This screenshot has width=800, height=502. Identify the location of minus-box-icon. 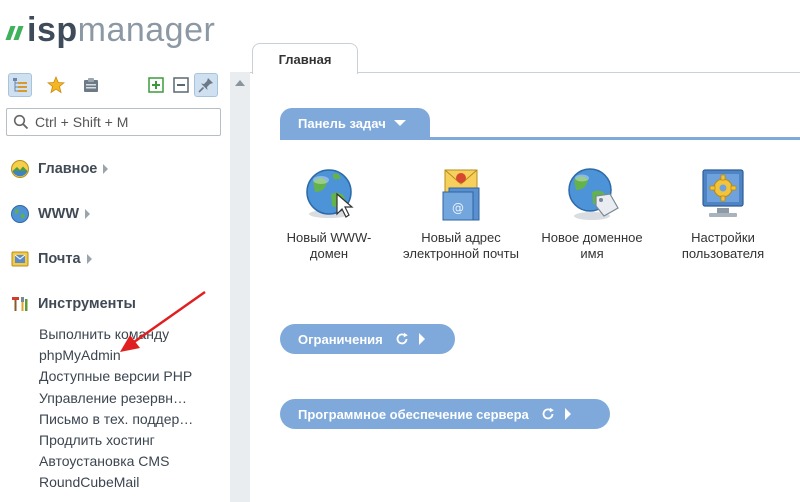
(181, 85).